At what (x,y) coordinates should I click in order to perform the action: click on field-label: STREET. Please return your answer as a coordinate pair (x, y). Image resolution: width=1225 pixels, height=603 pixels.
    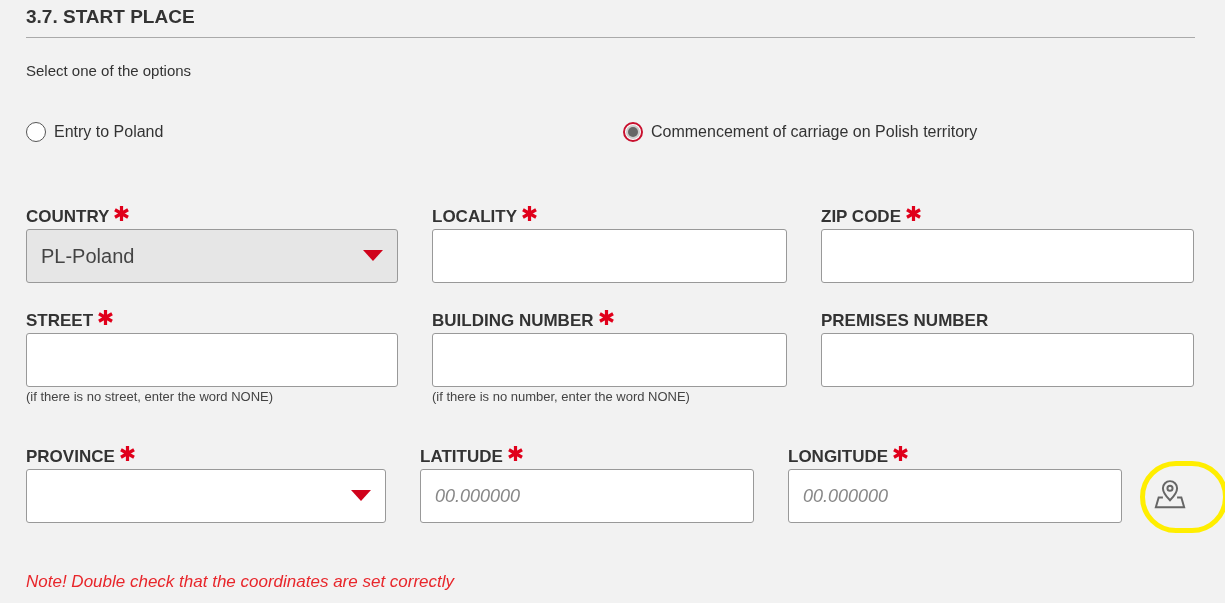
    Looking at the image, I should click on (60, 320).